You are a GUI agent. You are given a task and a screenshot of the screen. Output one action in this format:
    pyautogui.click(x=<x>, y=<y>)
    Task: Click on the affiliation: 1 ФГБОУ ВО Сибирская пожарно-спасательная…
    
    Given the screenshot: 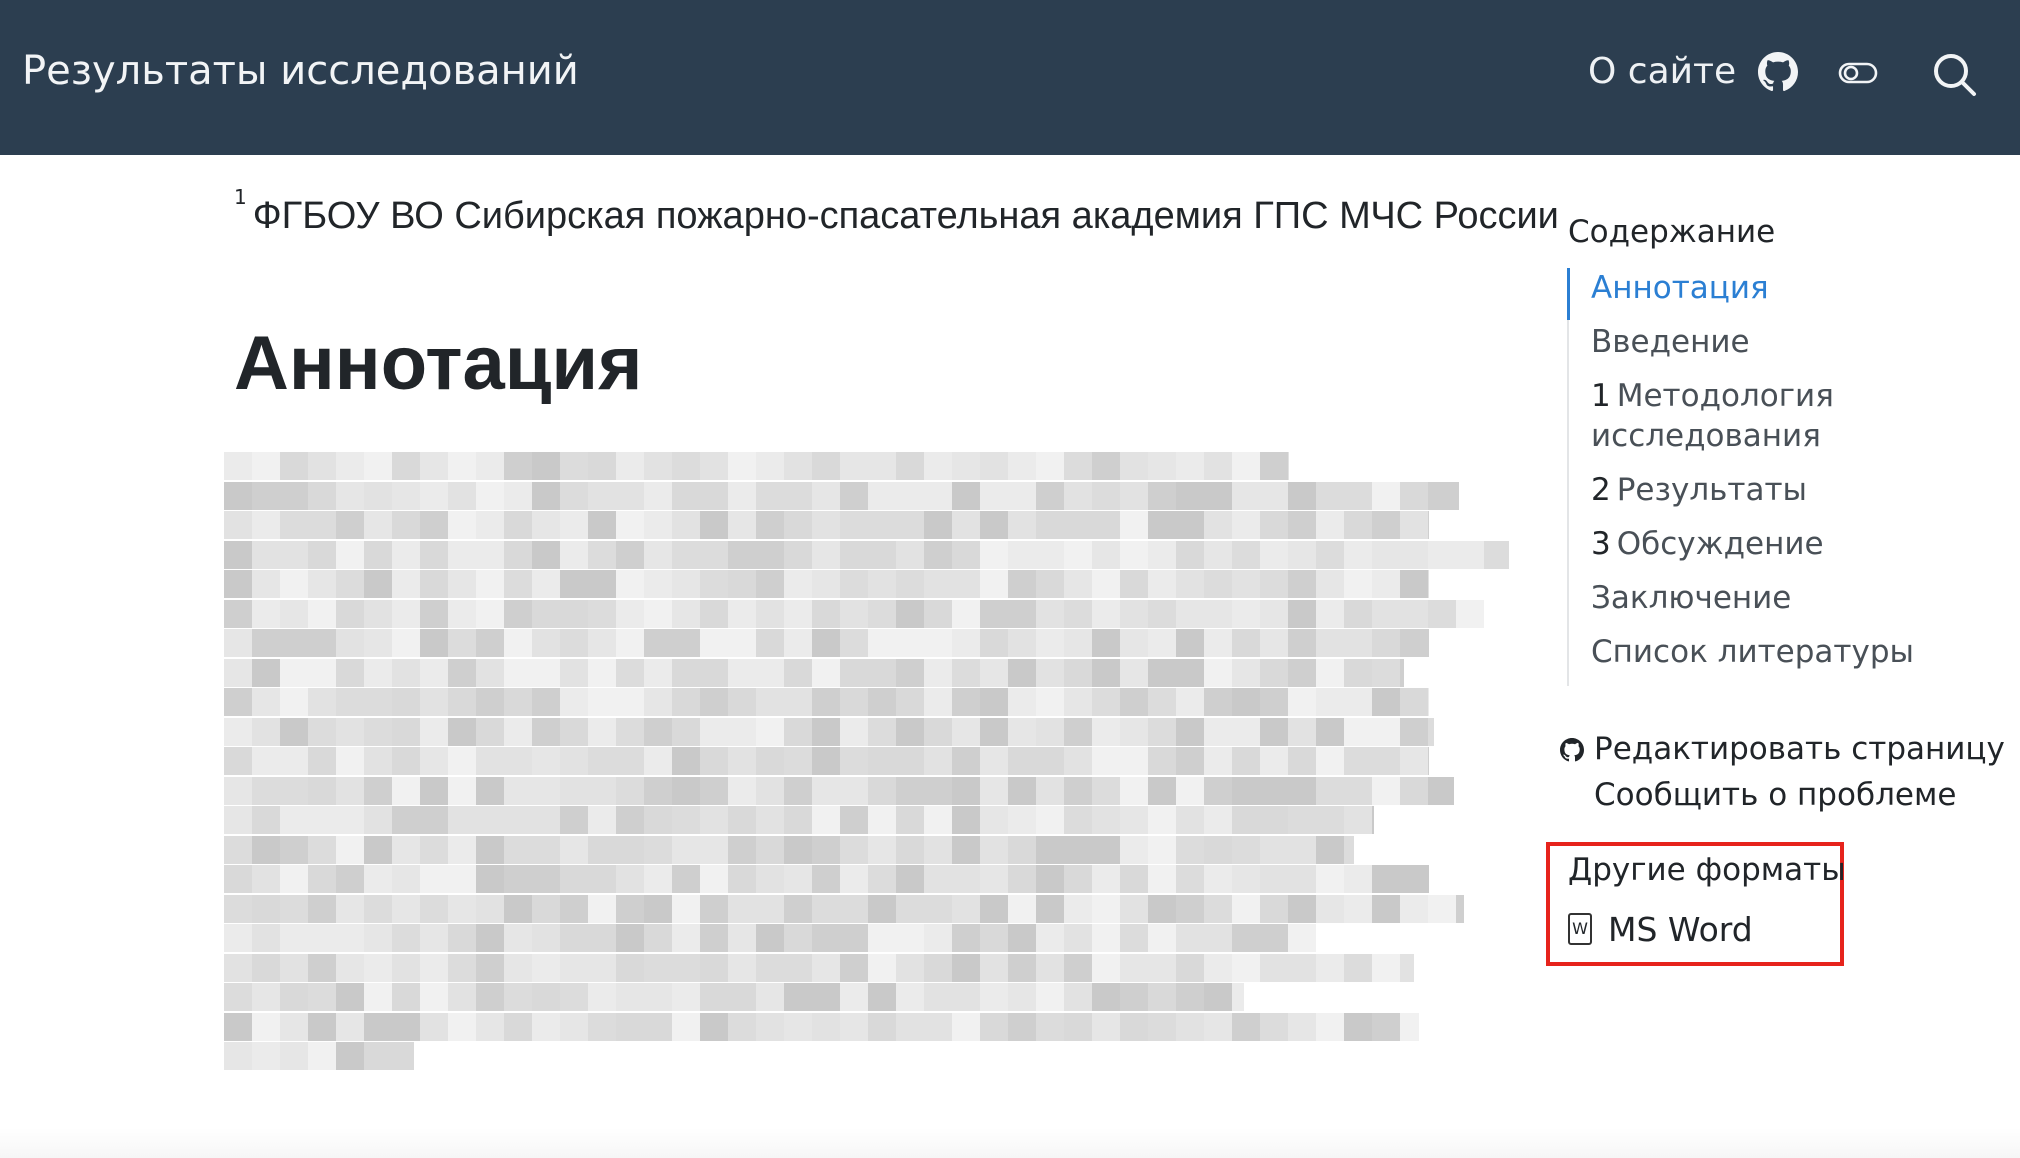 What is the action you would take?
    pyautogui.click(x=896, y=211)
    